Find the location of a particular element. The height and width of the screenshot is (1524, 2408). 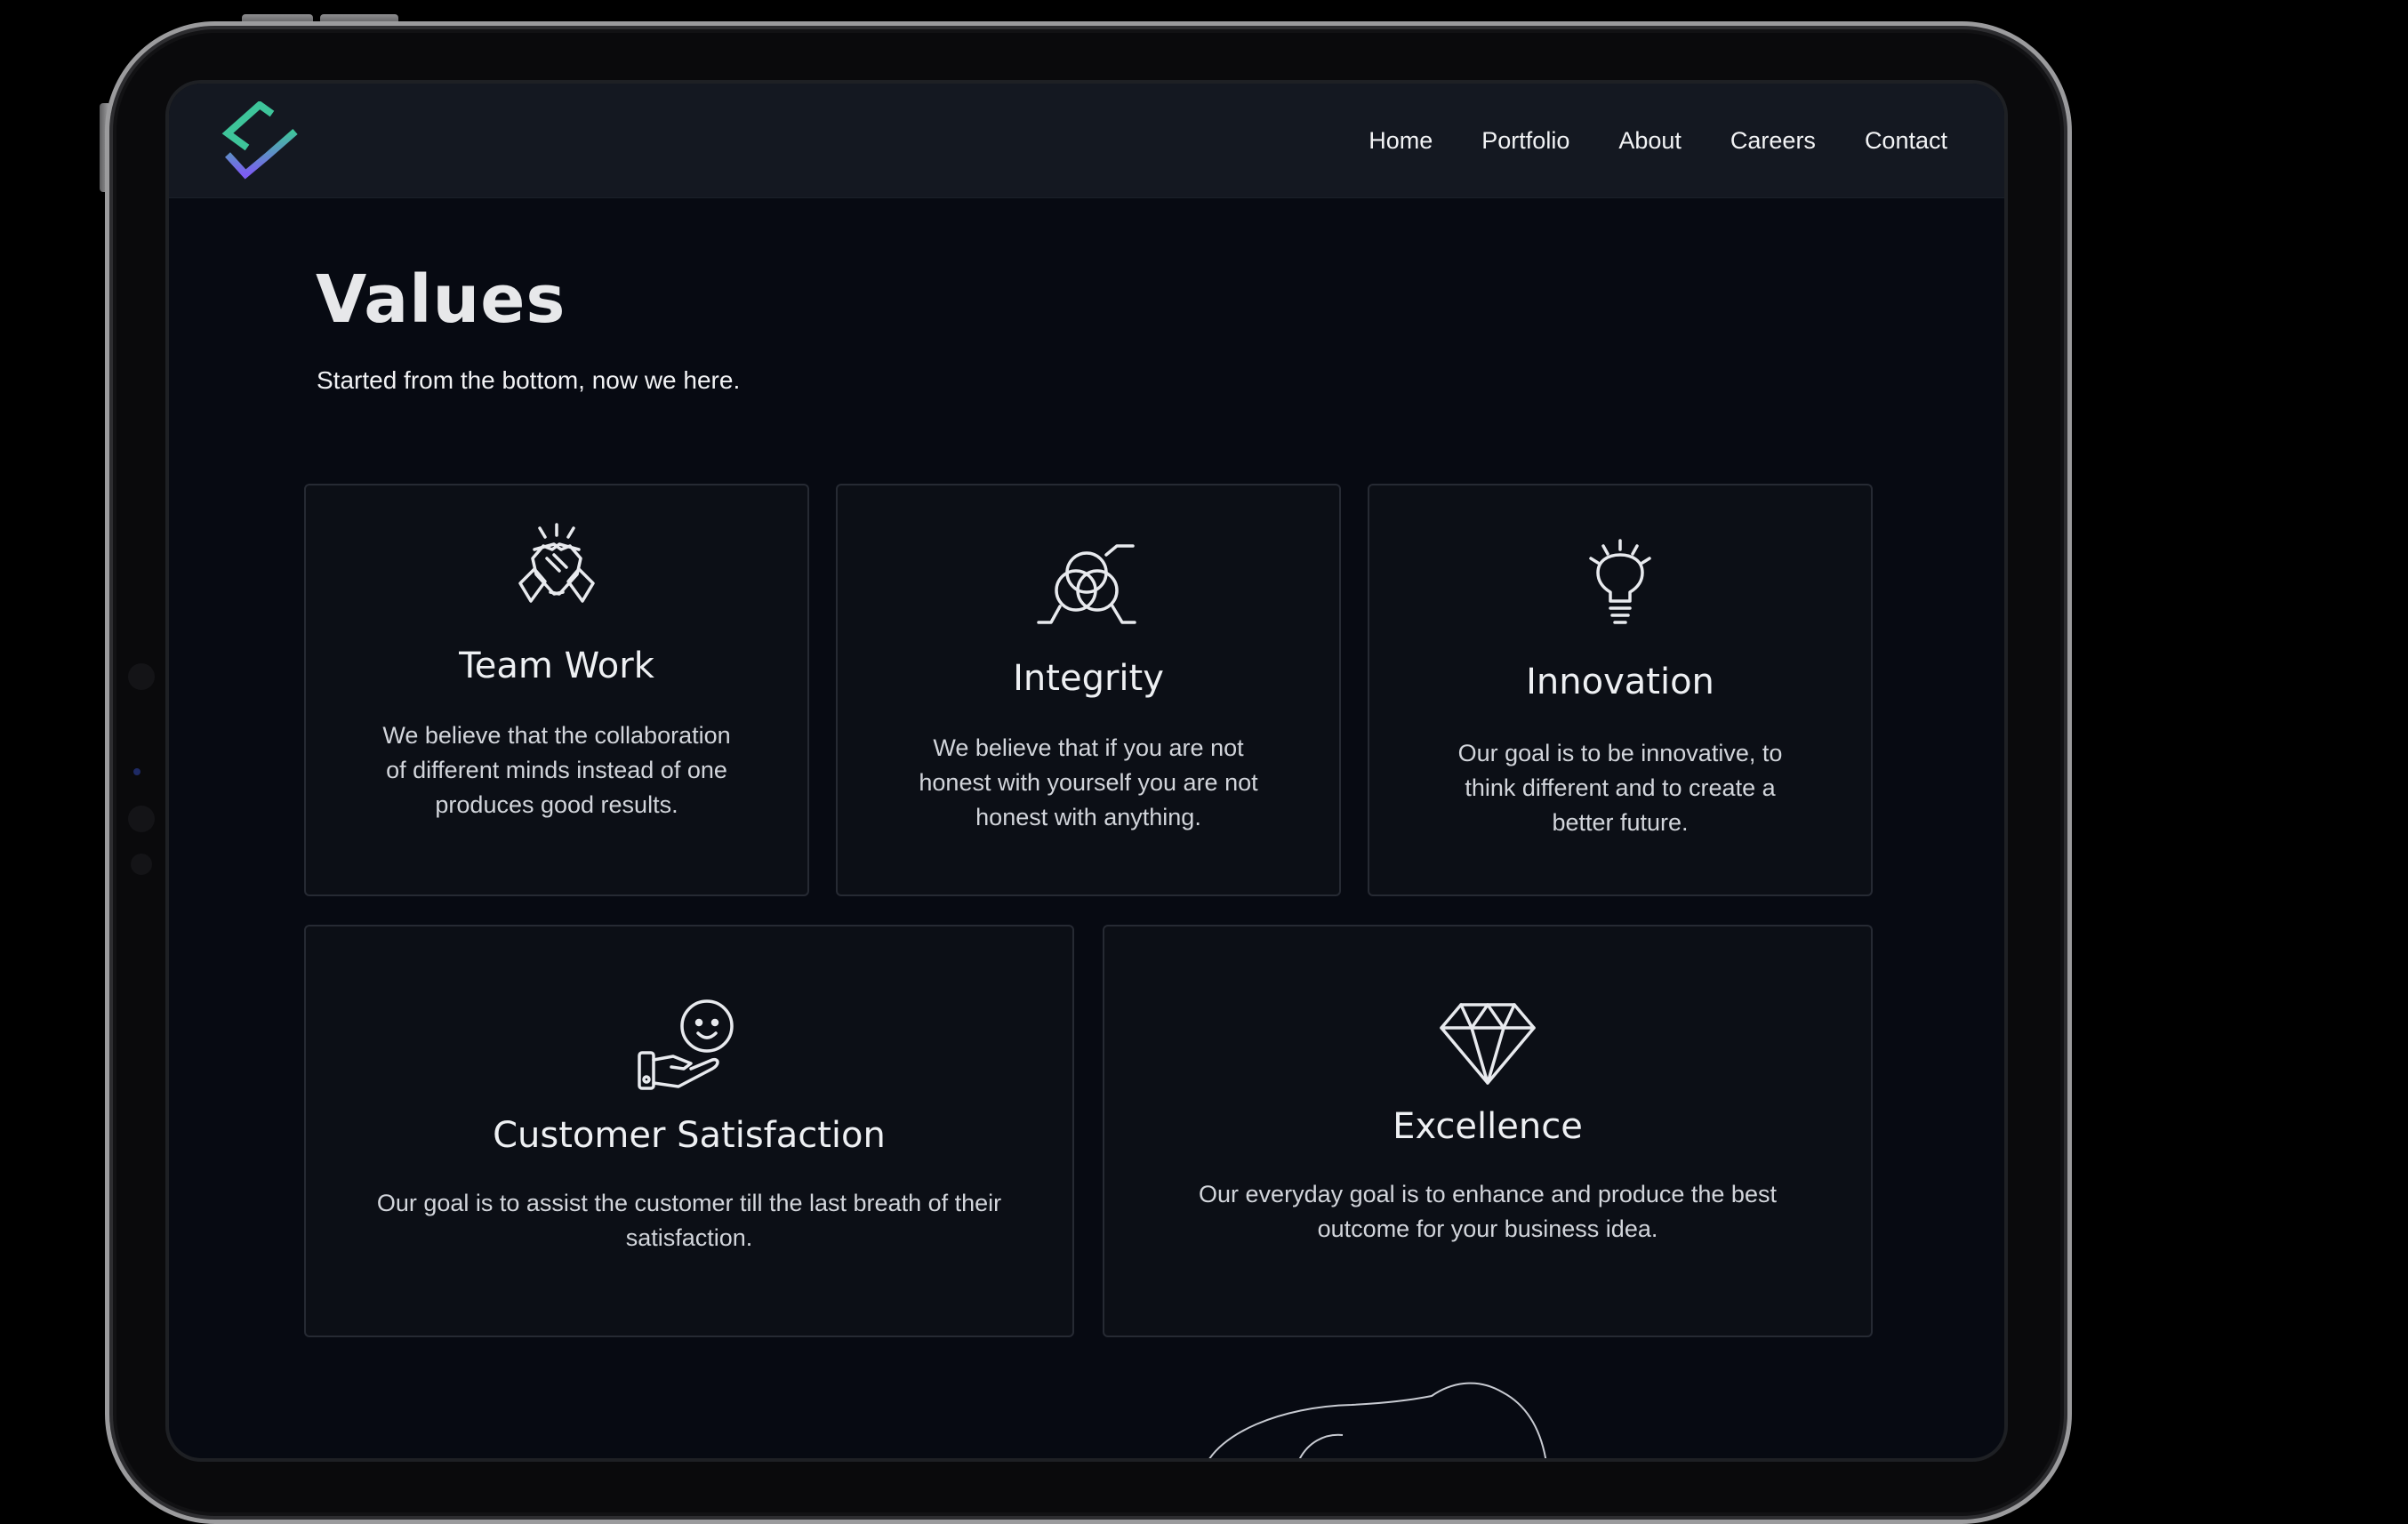

nav-contact: Contact is located at coordinates (1906, 141).